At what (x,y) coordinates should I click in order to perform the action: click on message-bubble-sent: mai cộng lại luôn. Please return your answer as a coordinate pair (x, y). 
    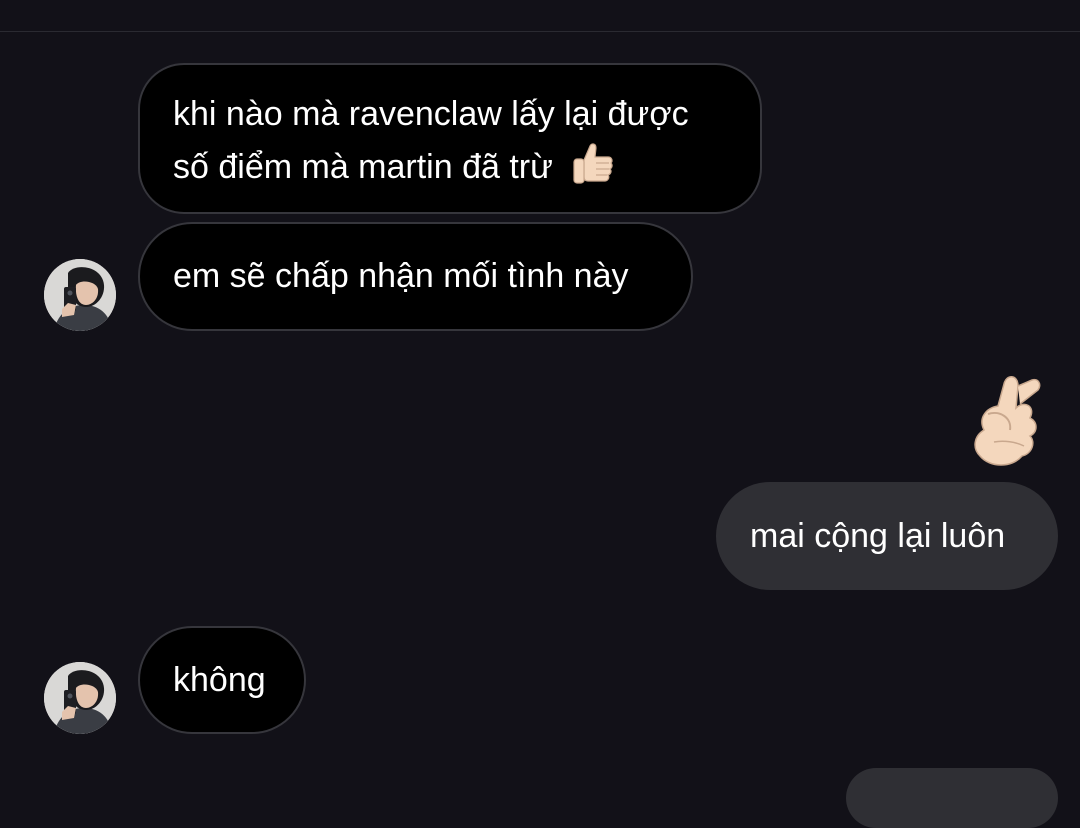
    Looking at the image, I should click on (887, 536).